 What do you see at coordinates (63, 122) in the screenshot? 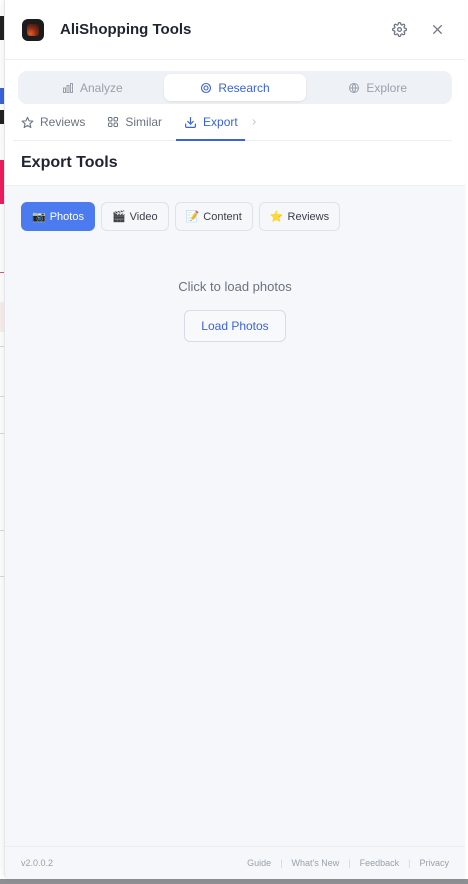
I see `subtab-reviews-label: Reviews` at bounding box center [63, 122].